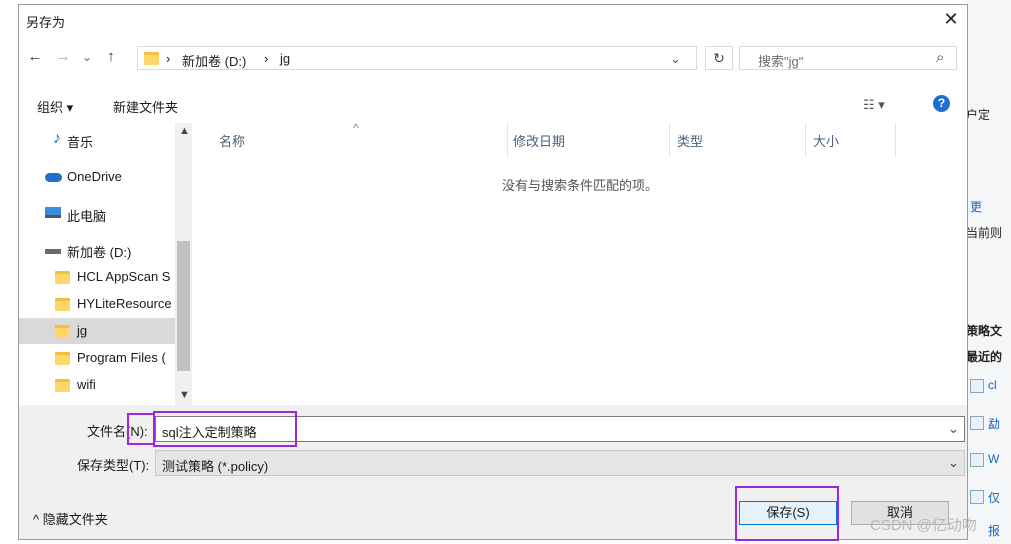 The width and height of the screenshot is (1011, 544). What do you see at coordinates (984, 233) in the screenshot?
I see `background-text: 当前则` at bounding box center [984, 233].